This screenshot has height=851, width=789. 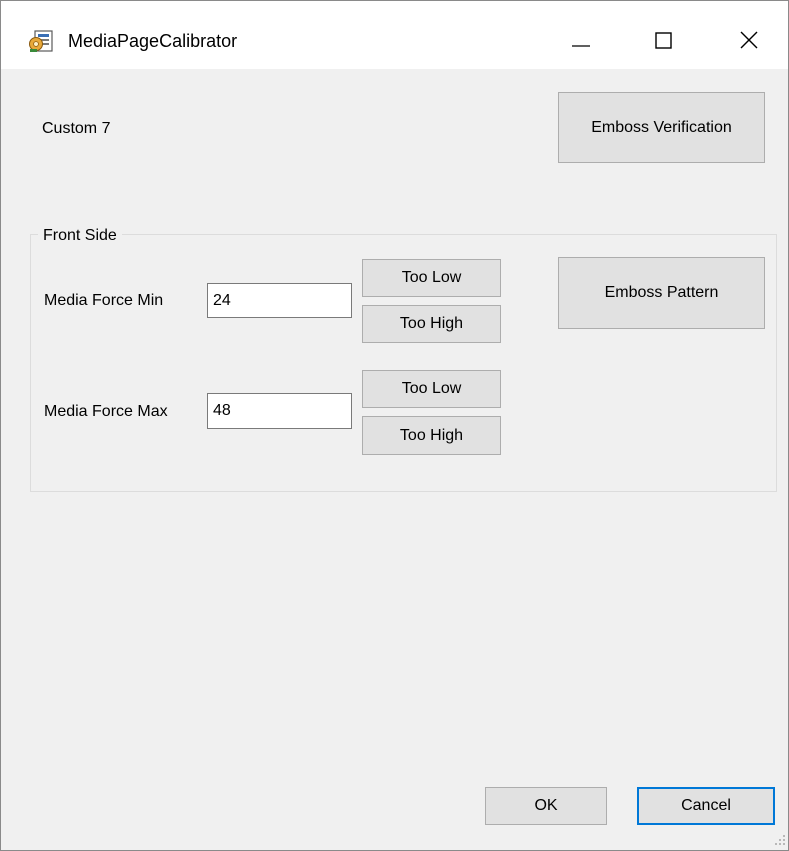 What do you see at coordinates (80, 236) in the screenshot?
I see `front-side-group-title: Front Side` at bounding box center [80, 236].